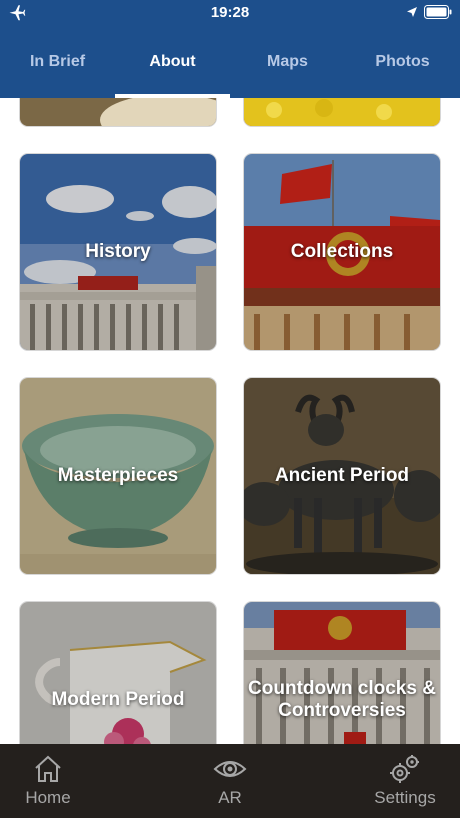  I want to click on eye-icon, so click(230, 769).